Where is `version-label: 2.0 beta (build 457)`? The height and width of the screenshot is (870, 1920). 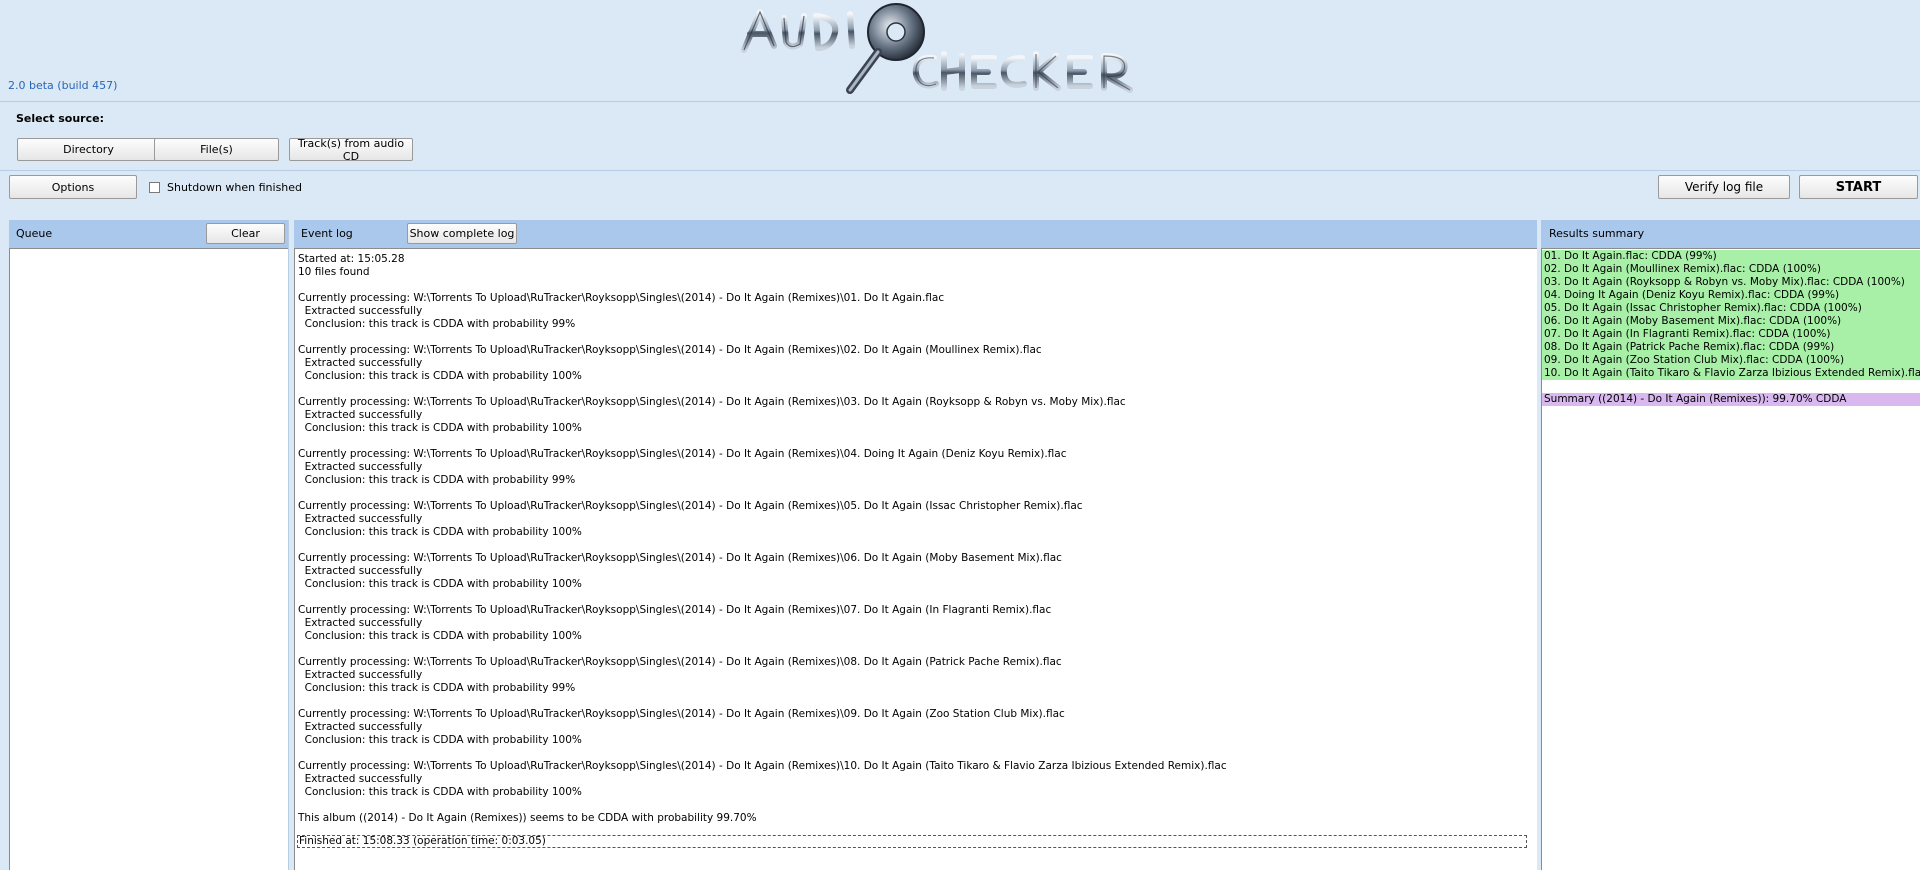 version-label: 2.0 beta (build 457) is located at coordinates (63, 85).